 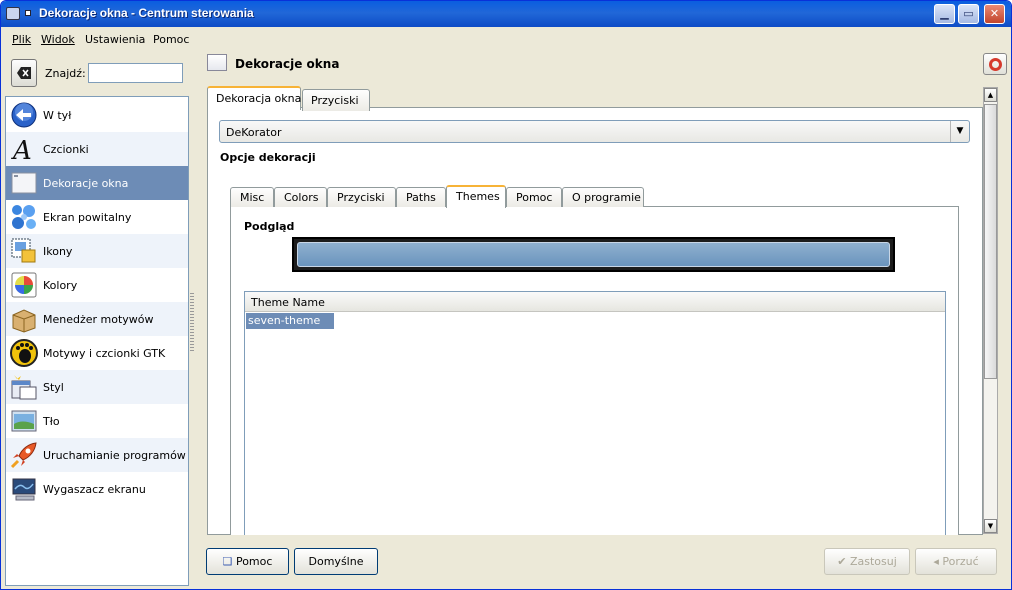 I want to click on splitter-handle, so click(x=192, y=321).